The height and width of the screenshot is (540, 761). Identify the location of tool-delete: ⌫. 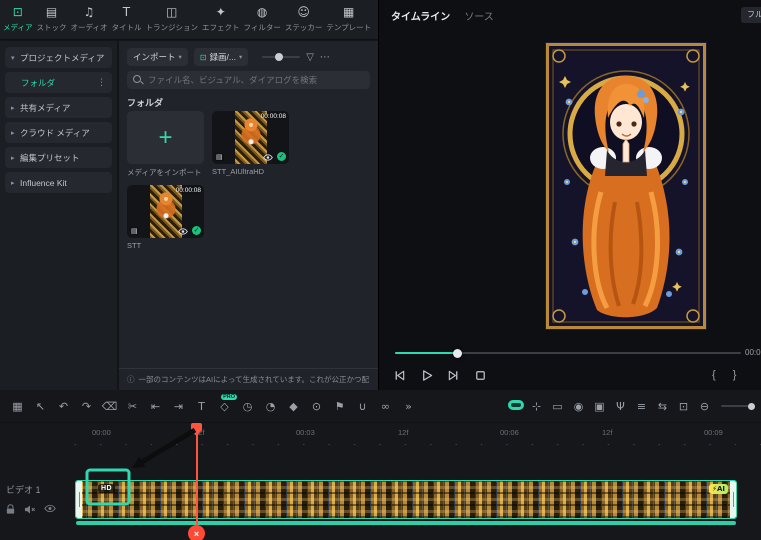
(109, 406).